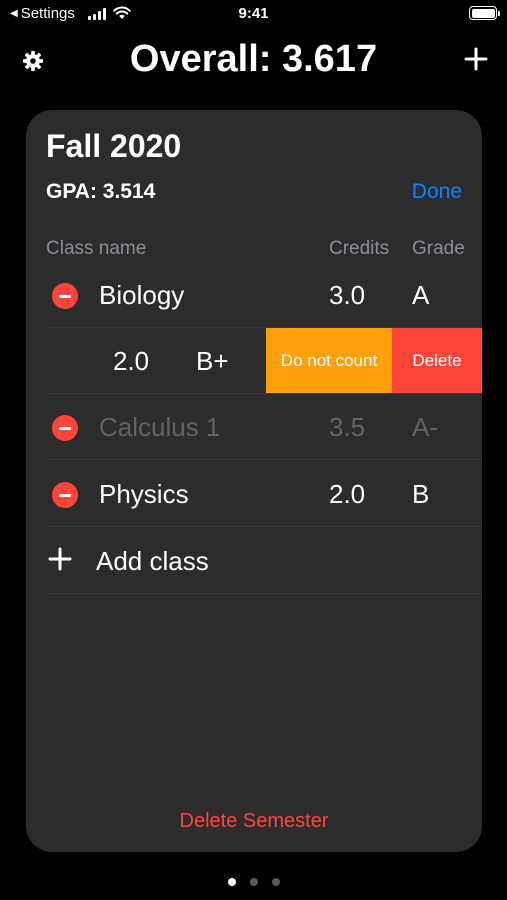  Describe the element at coordinates (254, 561) in the screenshot. I see `add-class-button: Add class` at that location.